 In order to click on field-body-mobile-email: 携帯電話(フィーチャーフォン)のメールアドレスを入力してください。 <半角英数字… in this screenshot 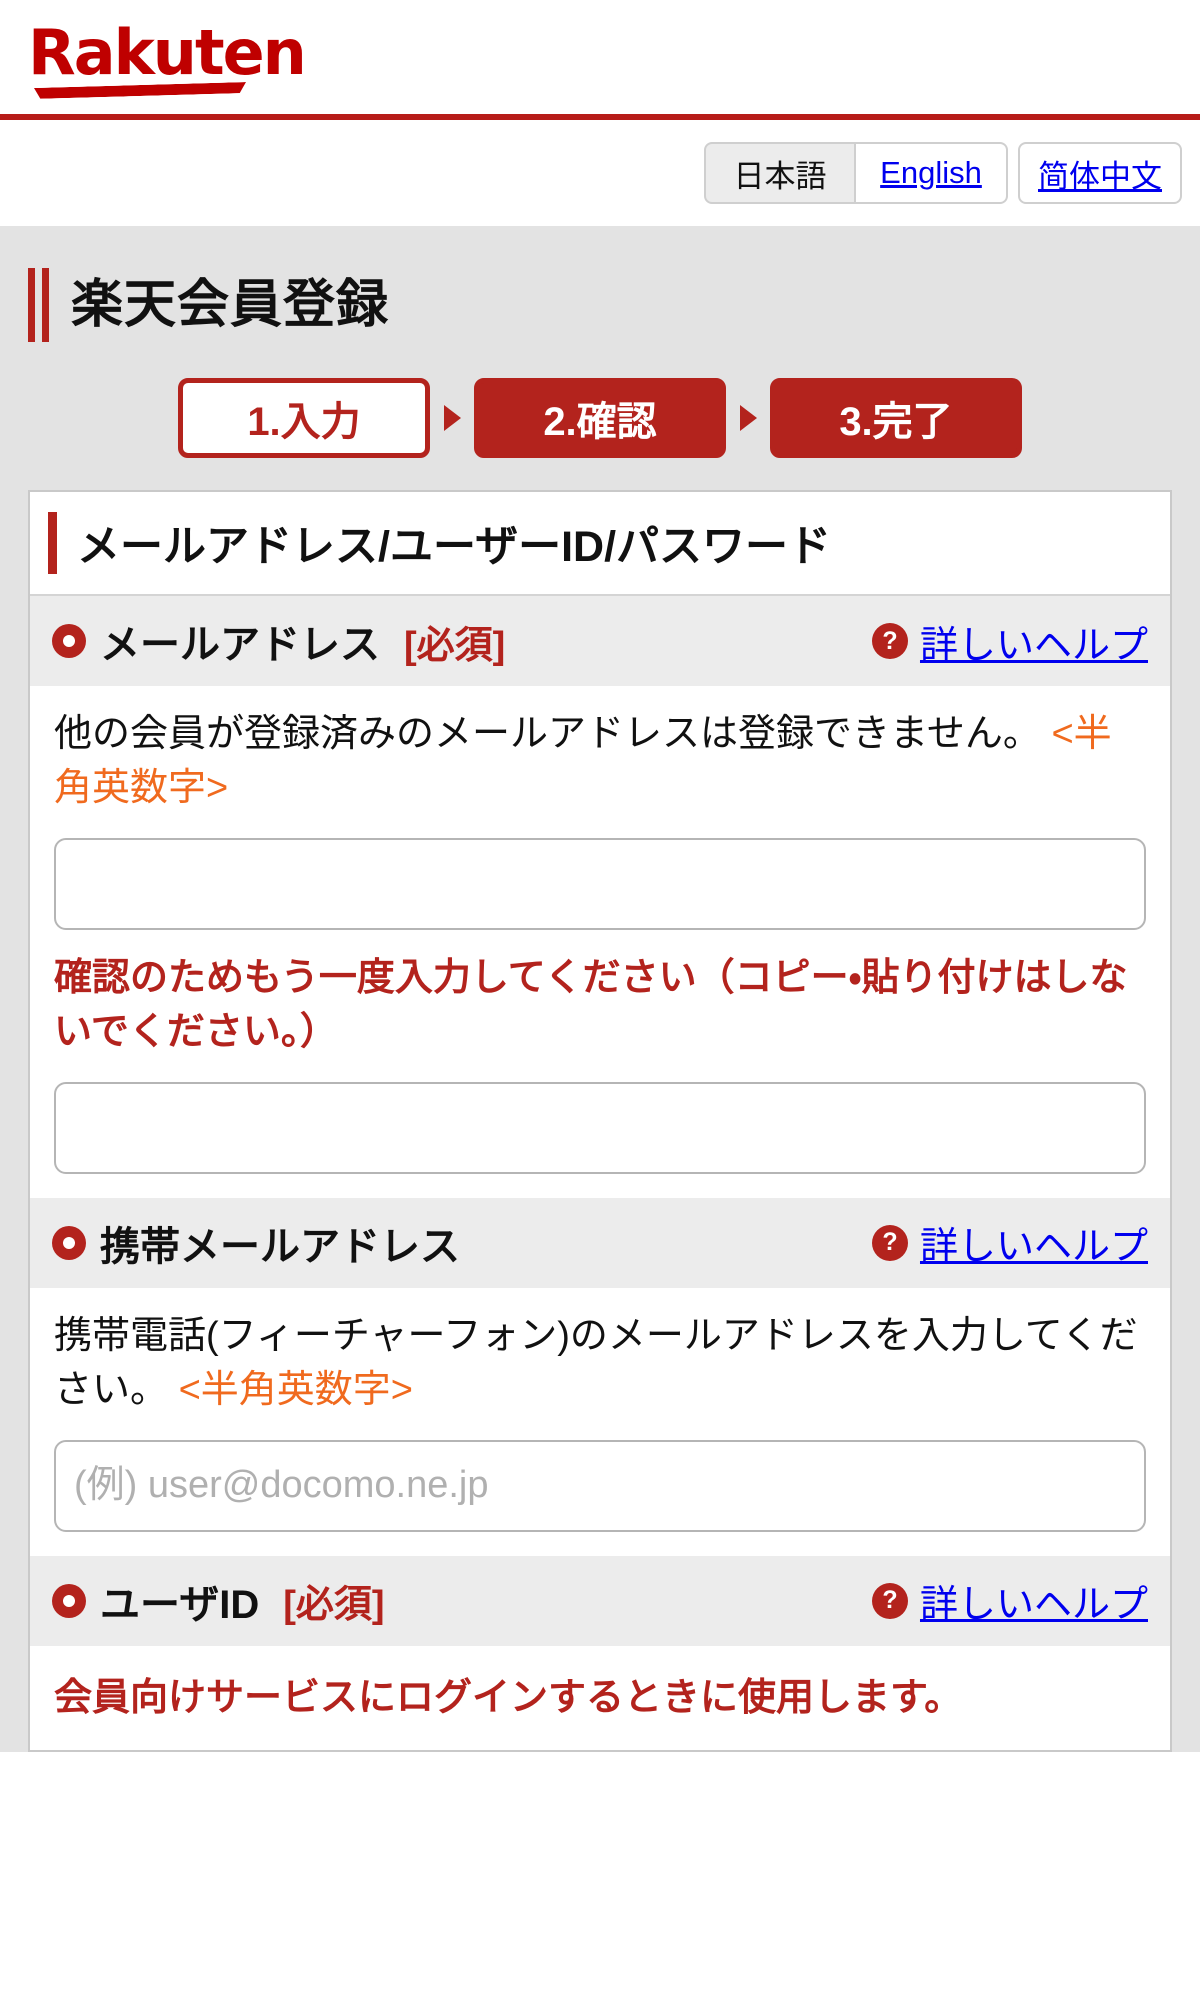, I will do `click(600, 1421)`.